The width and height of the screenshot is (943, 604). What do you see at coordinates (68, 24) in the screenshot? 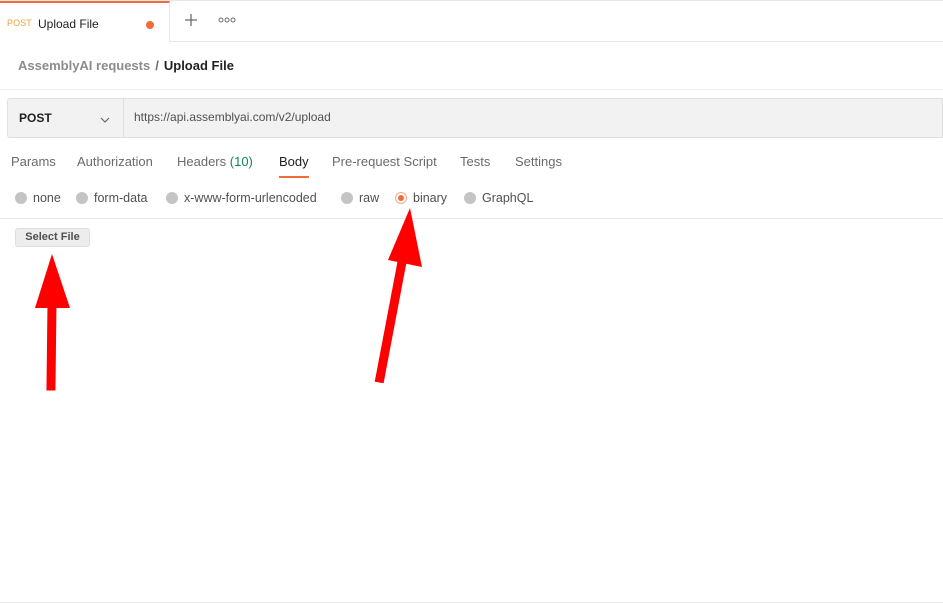
I see `tab-title: Upload File` at bounding box center [68, 24].